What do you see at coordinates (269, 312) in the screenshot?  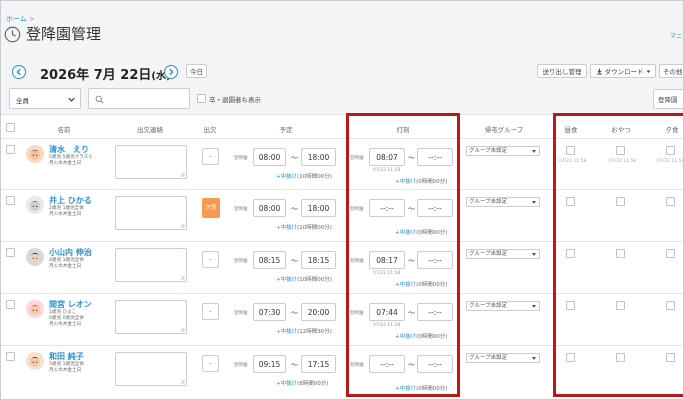 I see `plan-in-time: 07:30` at bounding box center [269, 312].